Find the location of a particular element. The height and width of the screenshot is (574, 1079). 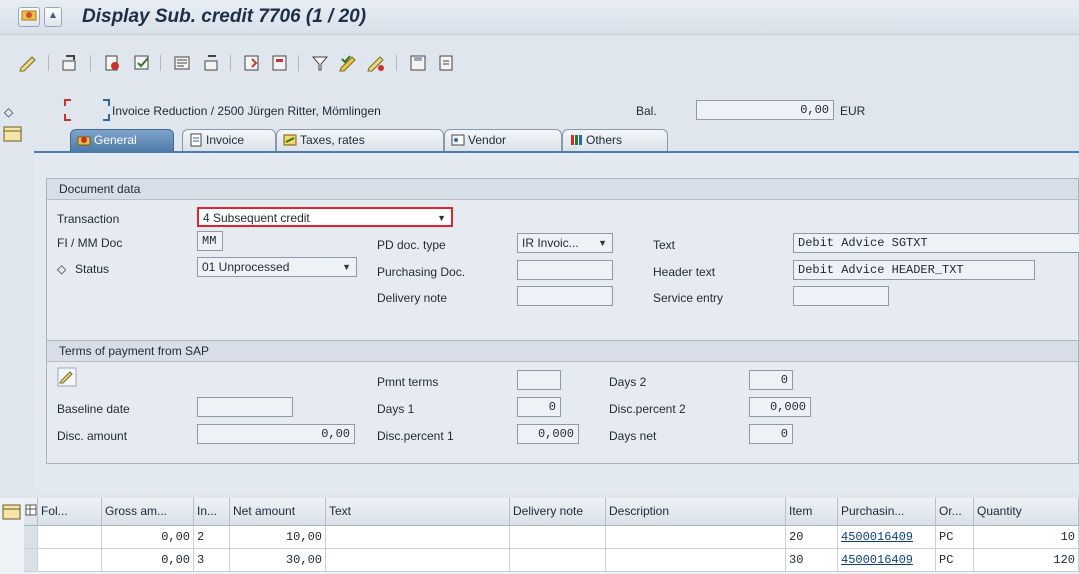

folder-toggle-icon is located at coordinates (13, 134).